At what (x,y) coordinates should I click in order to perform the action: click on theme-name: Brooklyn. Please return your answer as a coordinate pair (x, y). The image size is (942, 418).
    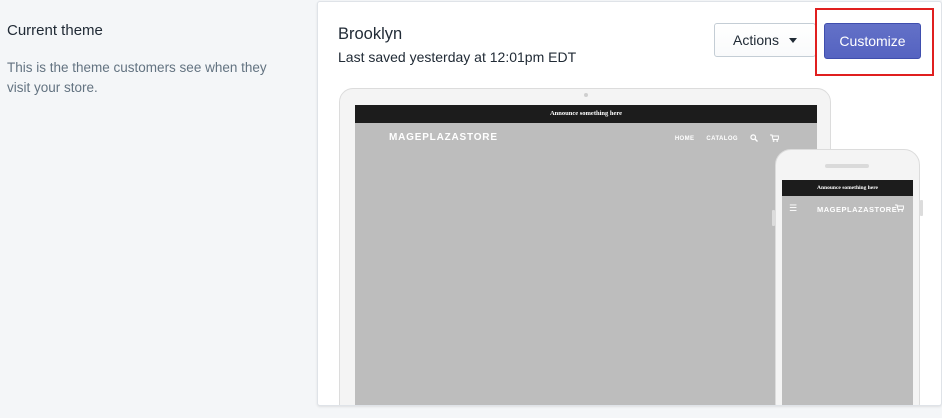
    Looking at the image, I should click on (370, 34).